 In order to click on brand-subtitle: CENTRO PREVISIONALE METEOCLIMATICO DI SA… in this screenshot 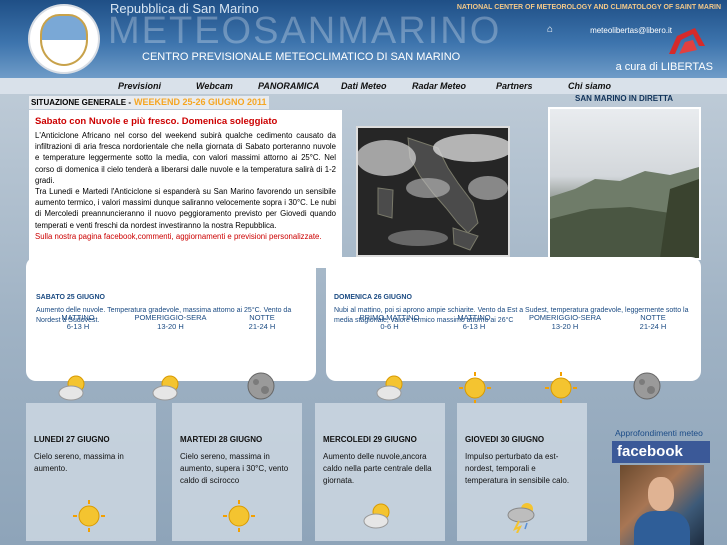, I will do `click(301, 57)`.